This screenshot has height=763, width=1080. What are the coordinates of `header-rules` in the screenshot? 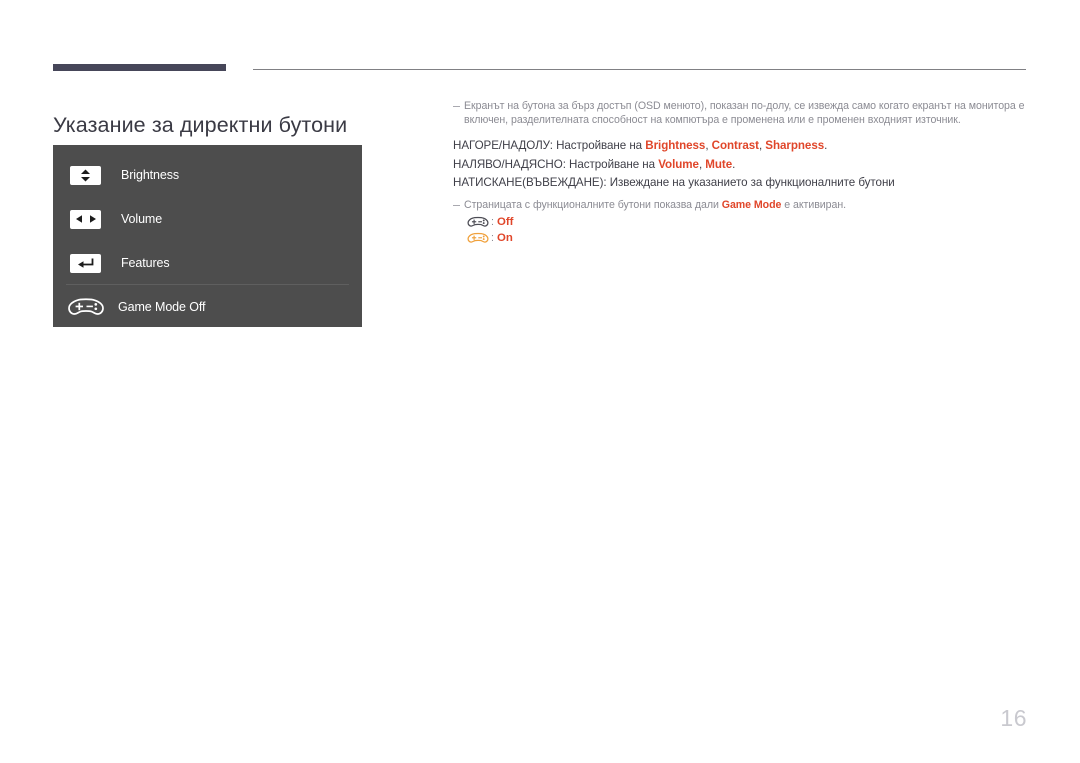 It's located at (539, 69).